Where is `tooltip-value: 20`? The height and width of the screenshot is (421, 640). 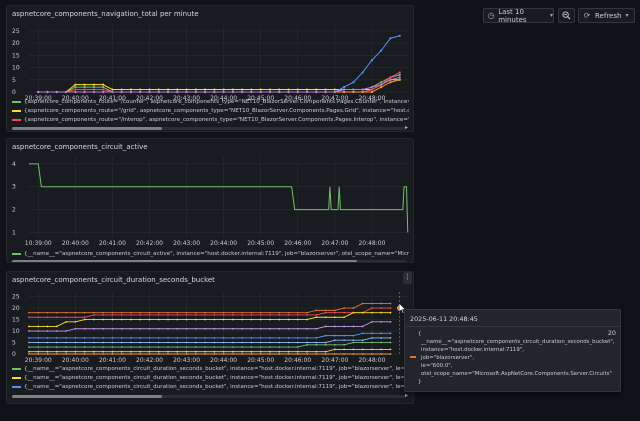
tooltip-value: 20 is located at coordinates (611, 333).